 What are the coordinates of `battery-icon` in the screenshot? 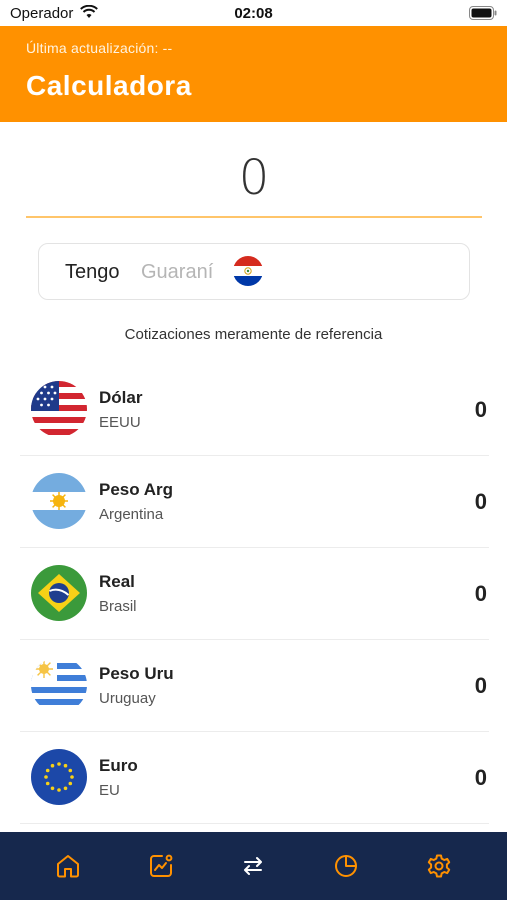 It's located at (483, 13).